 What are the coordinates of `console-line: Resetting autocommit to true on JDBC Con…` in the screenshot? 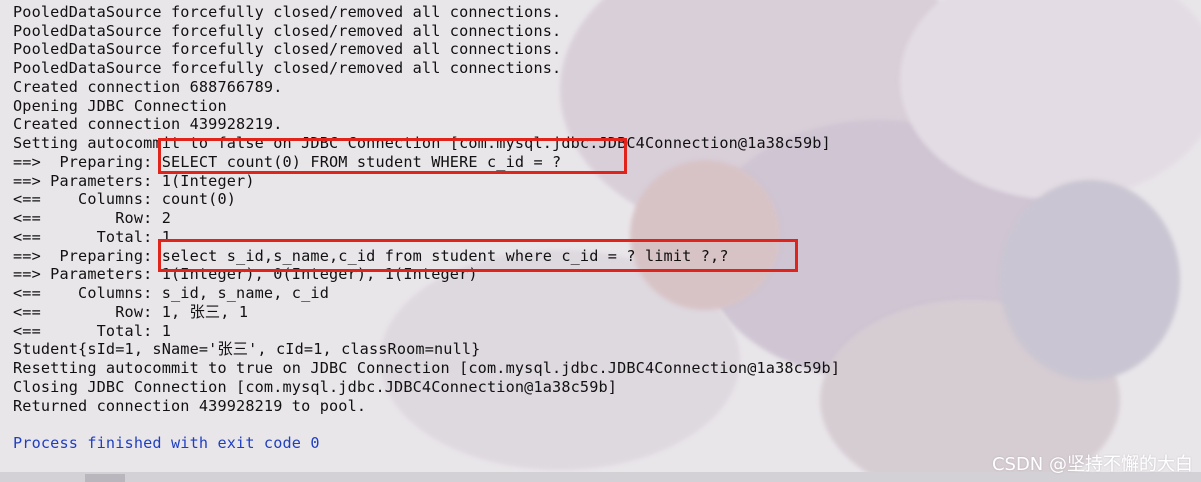 It's located at (427, 368).